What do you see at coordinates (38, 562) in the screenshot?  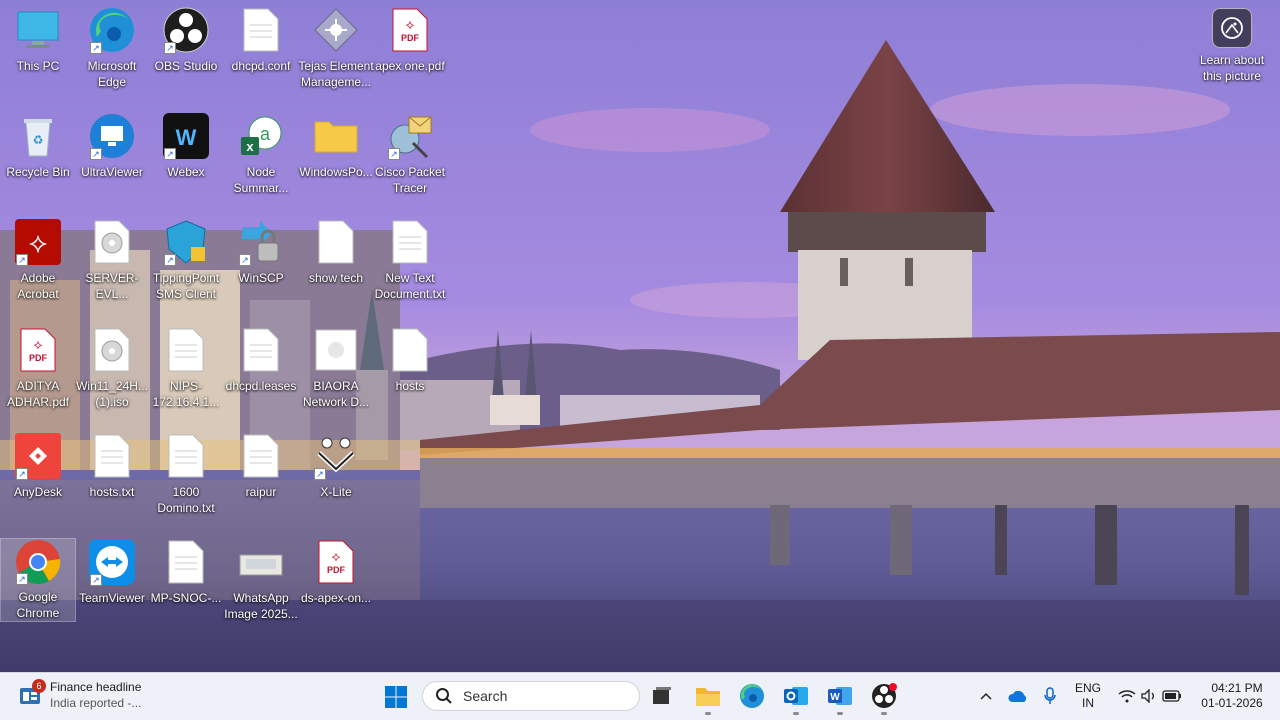 I see `chrome-icon: ↗` at bounding box center [38, 562].